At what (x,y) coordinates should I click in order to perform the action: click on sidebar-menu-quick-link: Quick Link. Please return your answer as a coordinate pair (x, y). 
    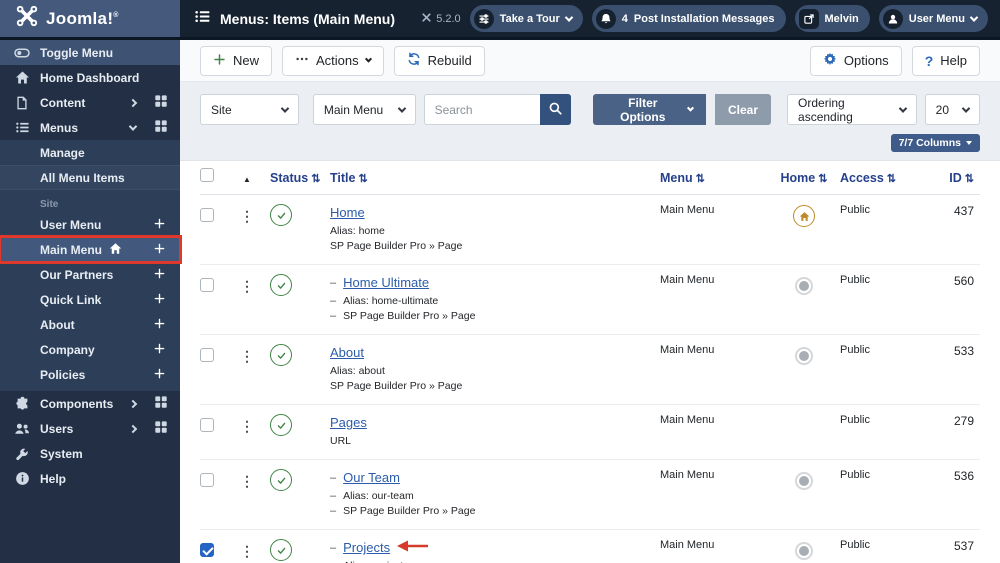
    Looking at the image, I should click on (90, 299).